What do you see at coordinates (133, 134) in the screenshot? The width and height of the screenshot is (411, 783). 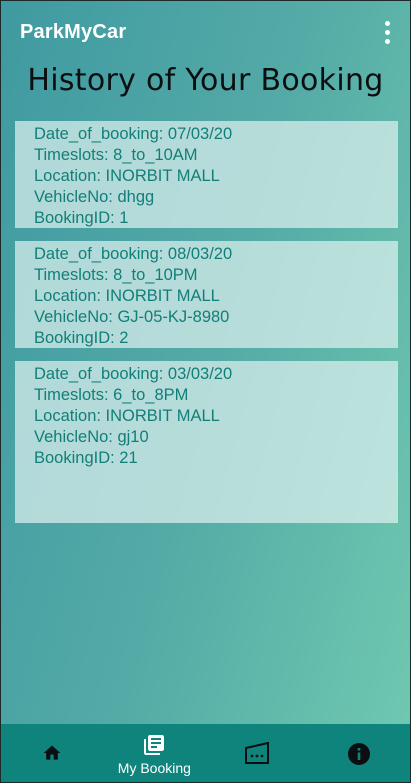 I see `booking-date: Date_of_booking: 07/03/20` at bounding box center [133, 134].